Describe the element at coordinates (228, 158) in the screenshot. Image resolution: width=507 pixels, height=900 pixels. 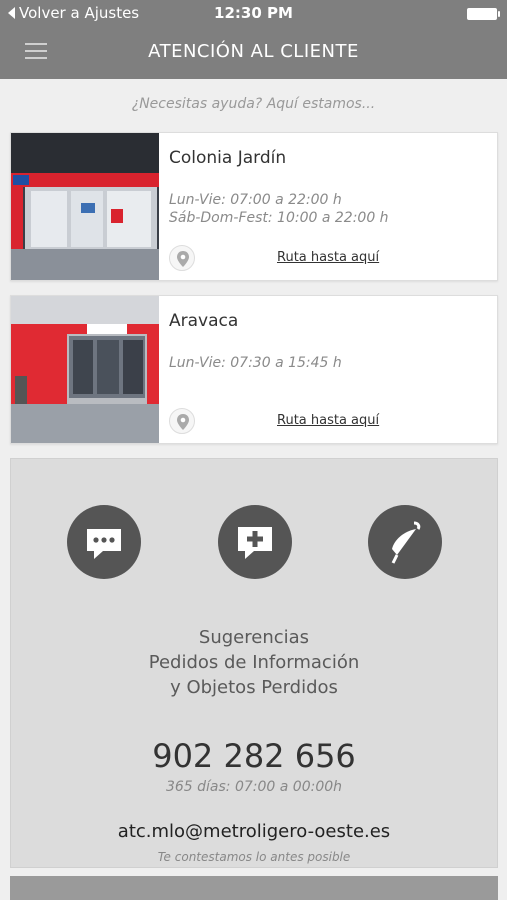
I see `office-name: Colonia Jardín` at that location.